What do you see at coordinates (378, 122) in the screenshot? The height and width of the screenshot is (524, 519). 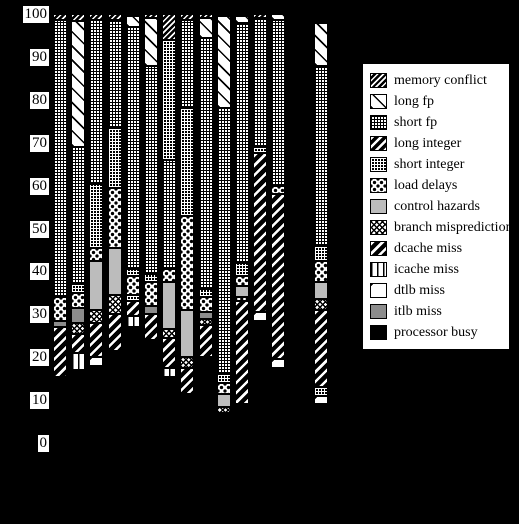 I see `legend-swatch-icon-short-fp` at bounding box center [378, 122].